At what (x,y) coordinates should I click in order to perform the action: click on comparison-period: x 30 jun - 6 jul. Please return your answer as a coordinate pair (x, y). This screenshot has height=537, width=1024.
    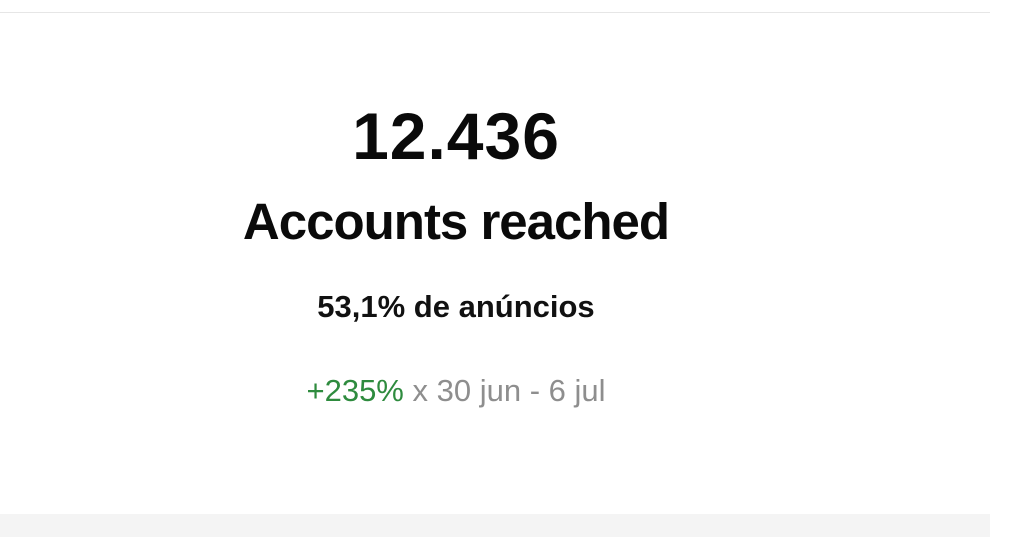
    Looking at the image, I should click on (509, 390).